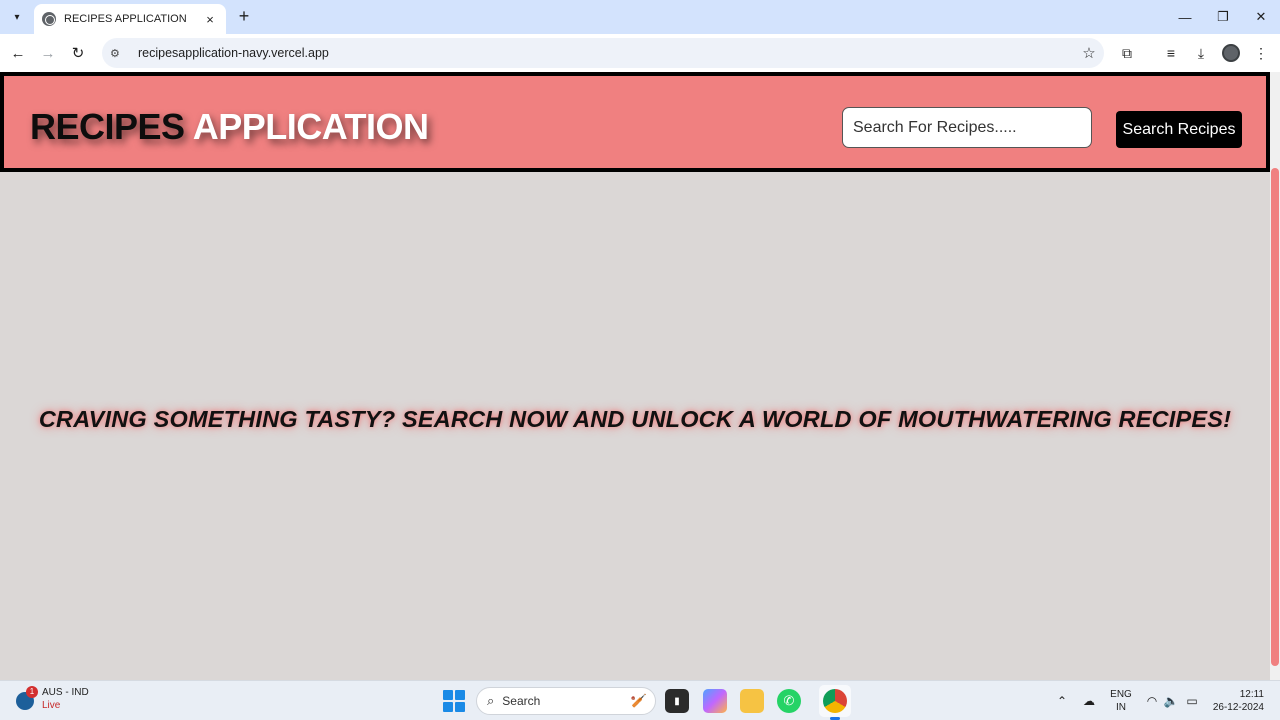  Describe the element at coordinates (1089, 701) in the screenshot. I see `onedrive-icon: ☁` at that location.